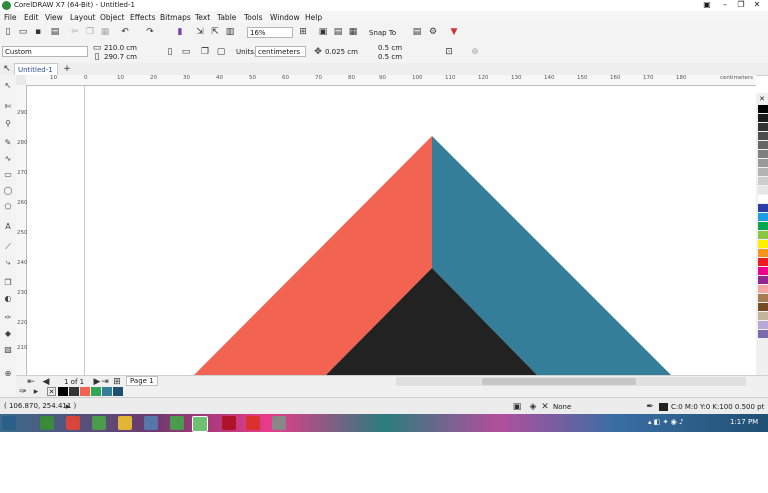  What do you see at coordinates (180, 32) in the screenshot?
I see `search-content-icon: ▮` at bounding box center [180, 32].